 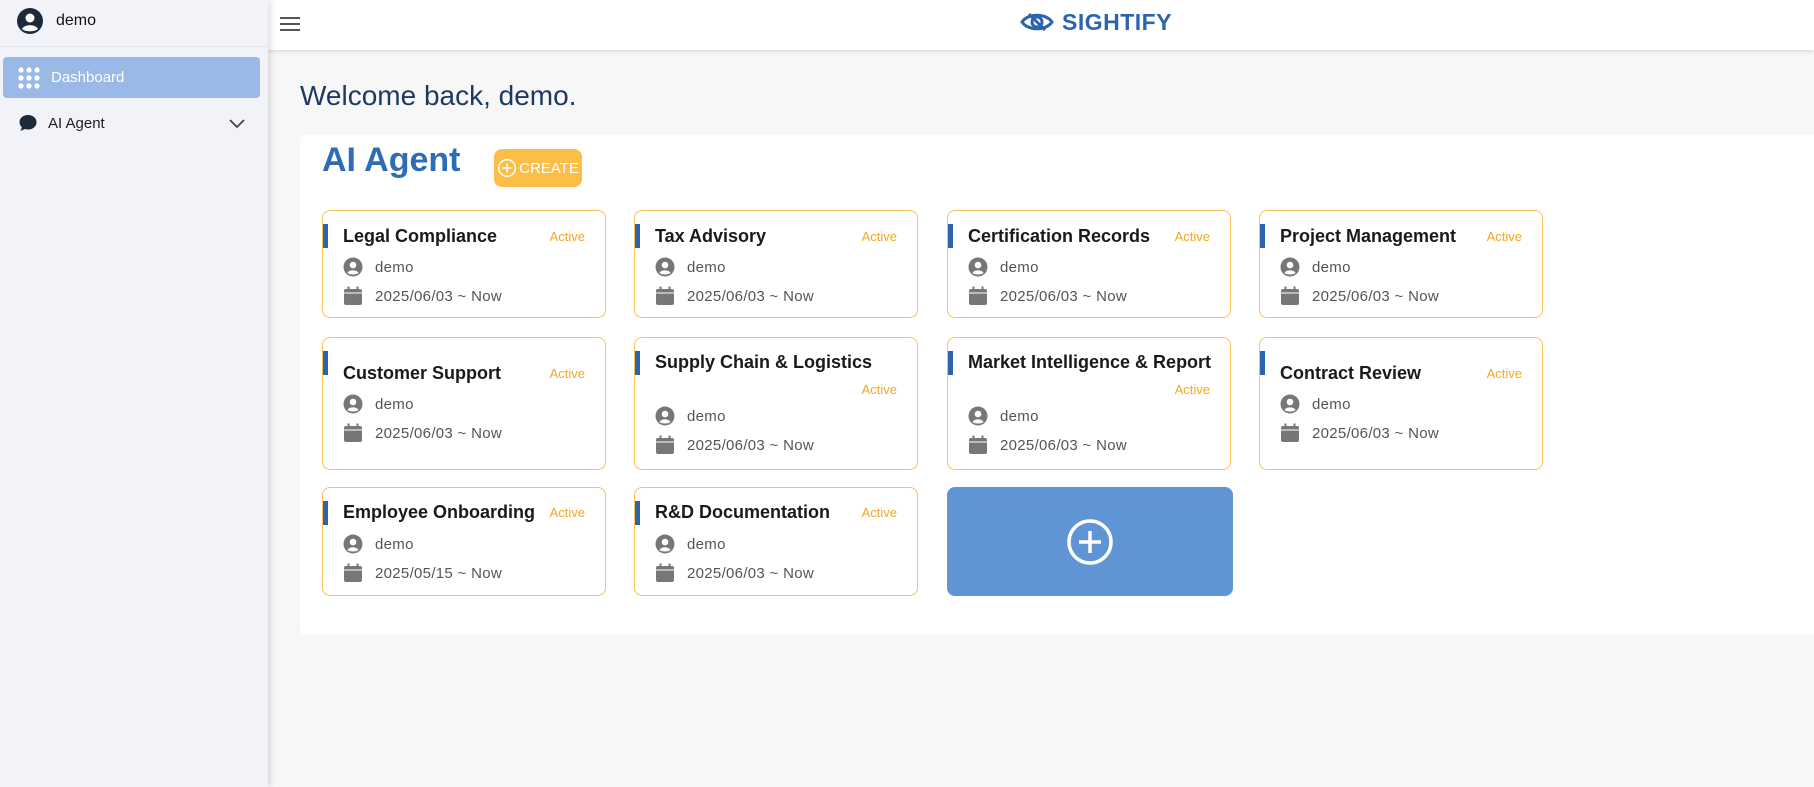 What do you see at coordinates (1090, 541) in the screenshot?
I see `add-agent-card` at bounding box center [1090, 541].